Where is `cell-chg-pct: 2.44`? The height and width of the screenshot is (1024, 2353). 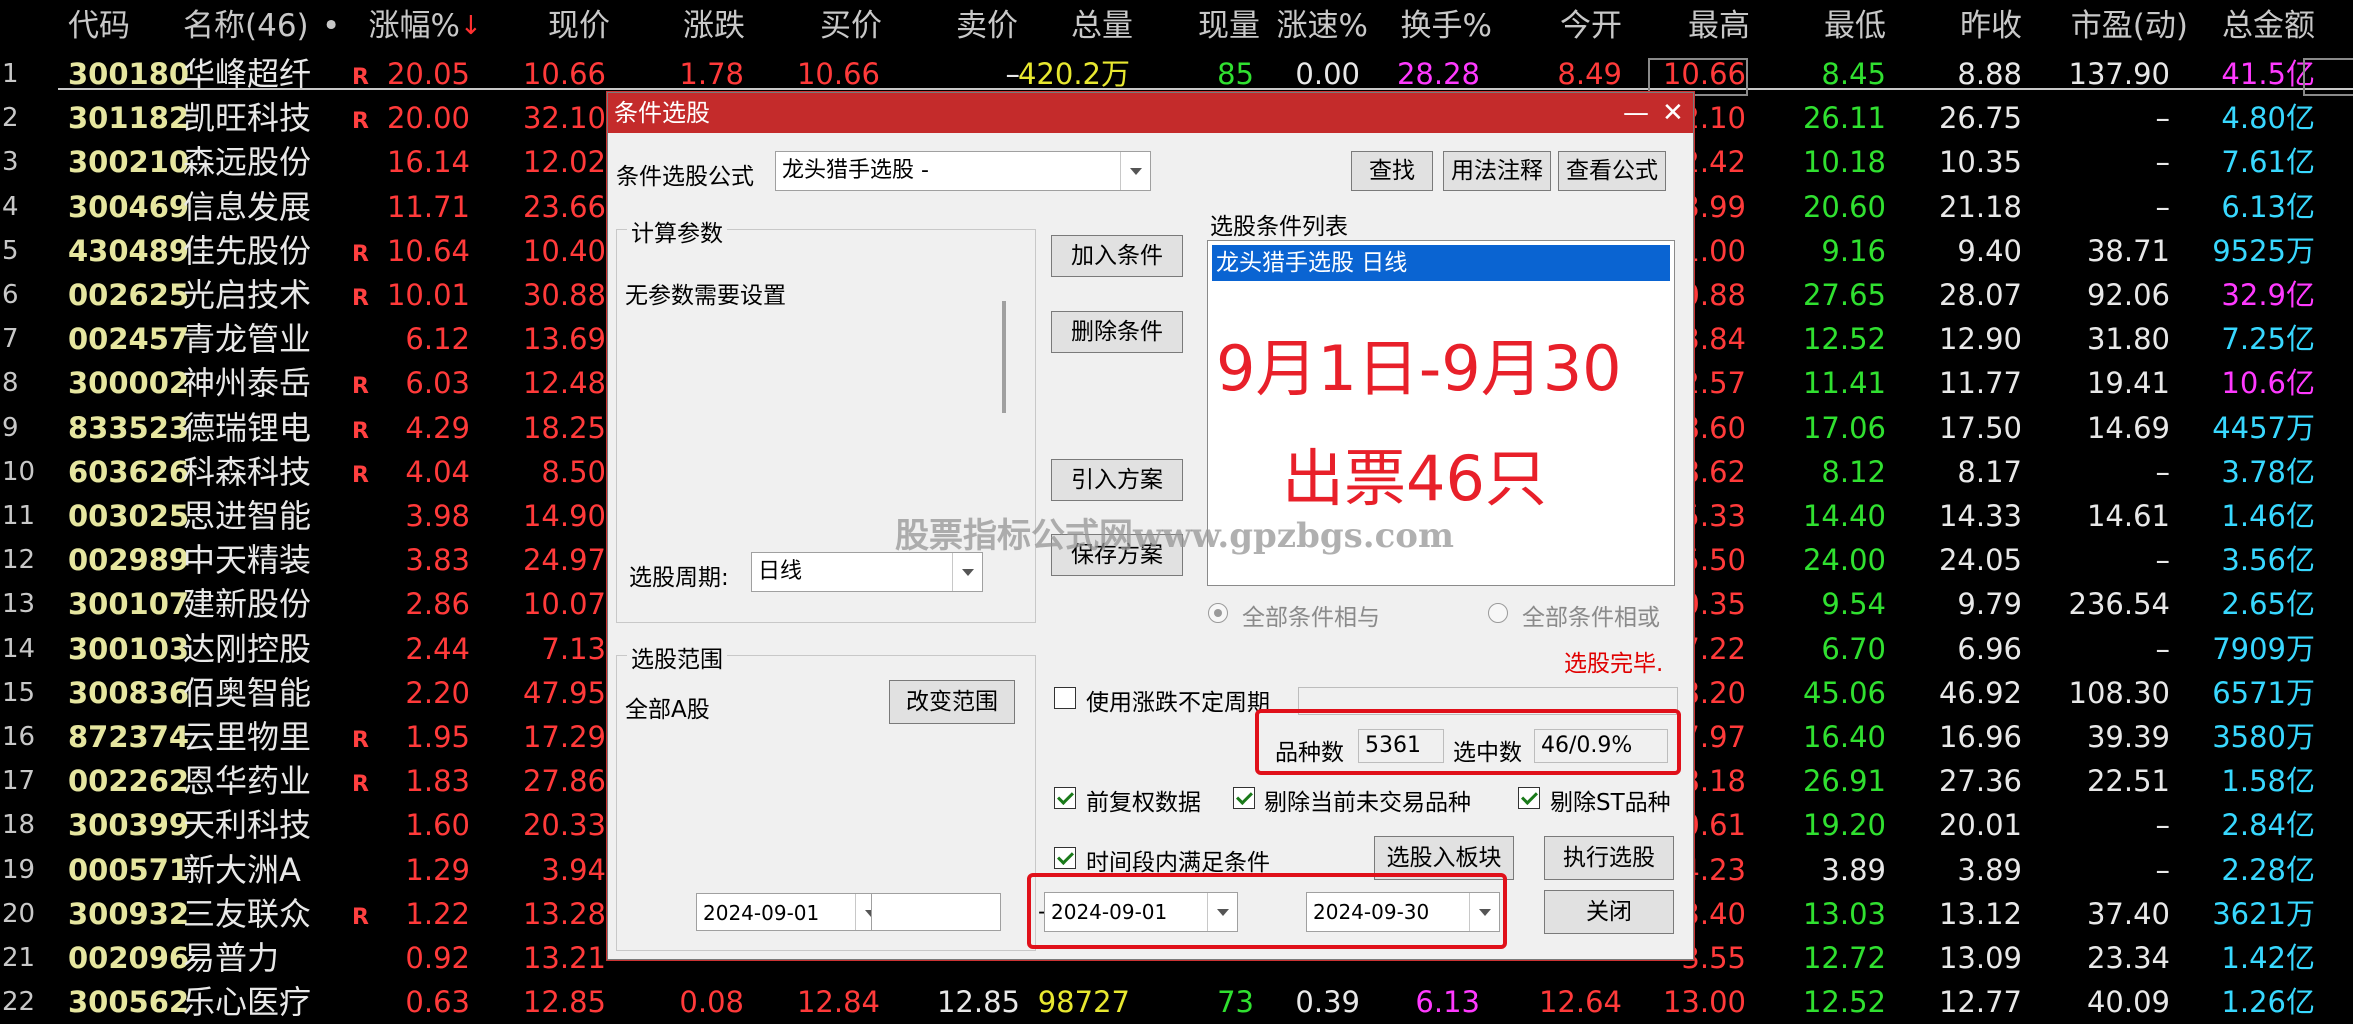 cell-chg-pct: 2.44 is located at coordinates (437, 648).